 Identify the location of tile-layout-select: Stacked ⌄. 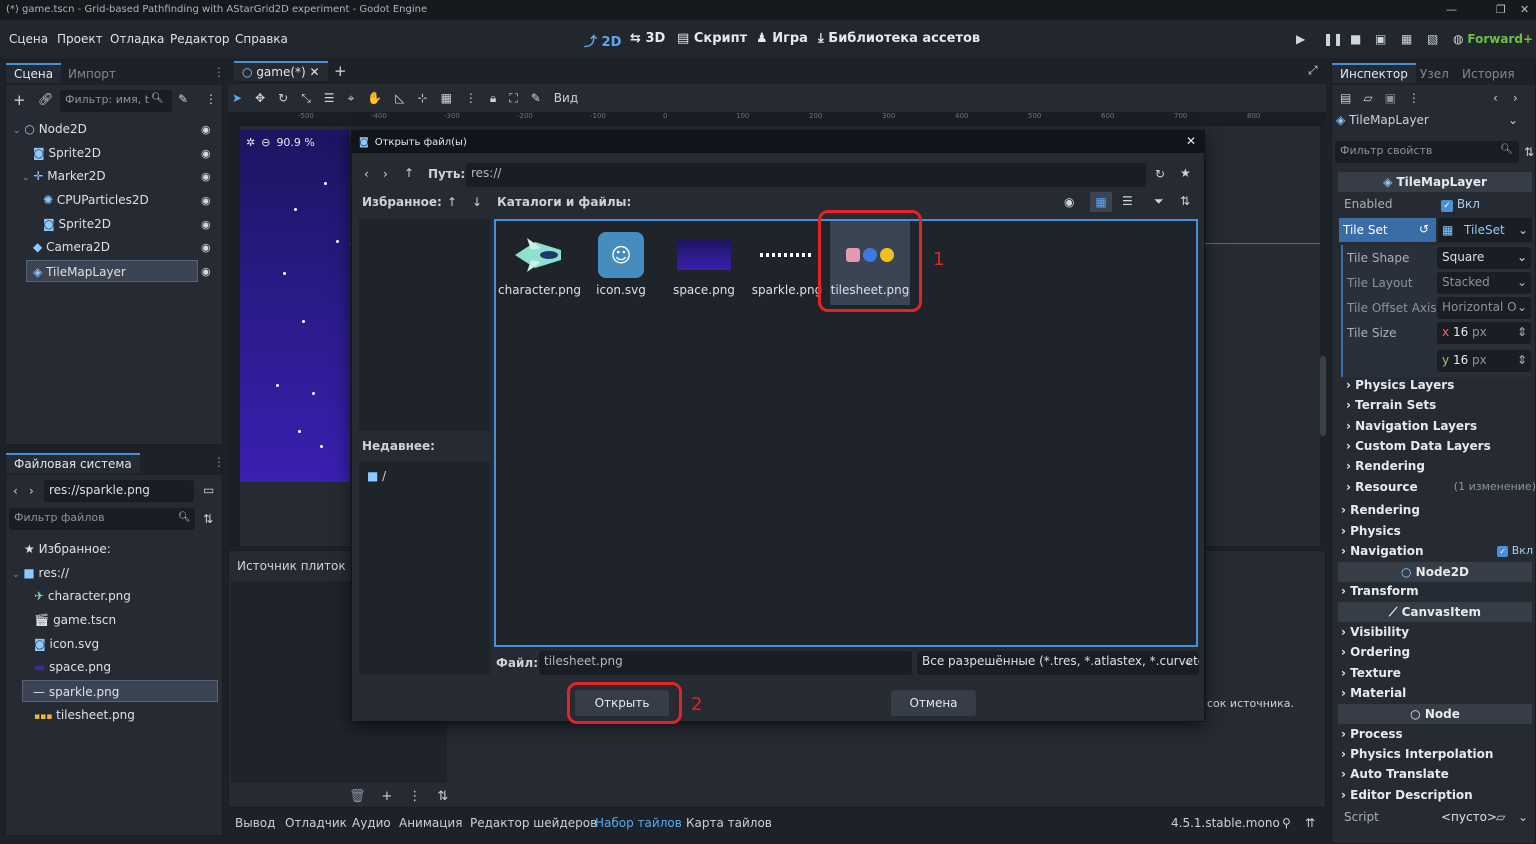
(1484, 283).